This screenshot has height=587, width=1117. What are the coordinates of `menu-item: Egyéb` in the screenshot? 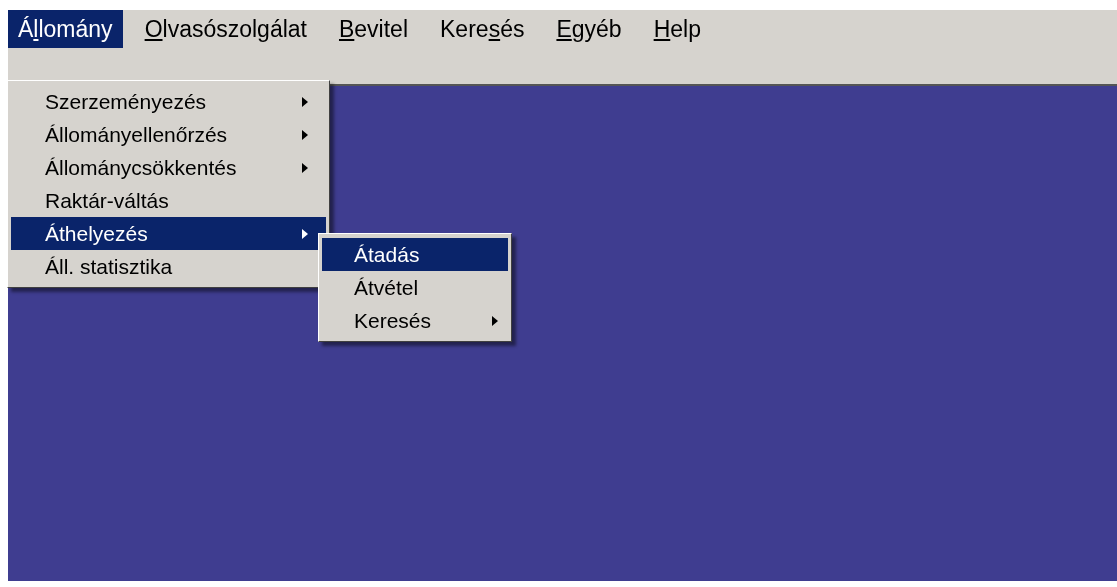 It's located at (589, 29).